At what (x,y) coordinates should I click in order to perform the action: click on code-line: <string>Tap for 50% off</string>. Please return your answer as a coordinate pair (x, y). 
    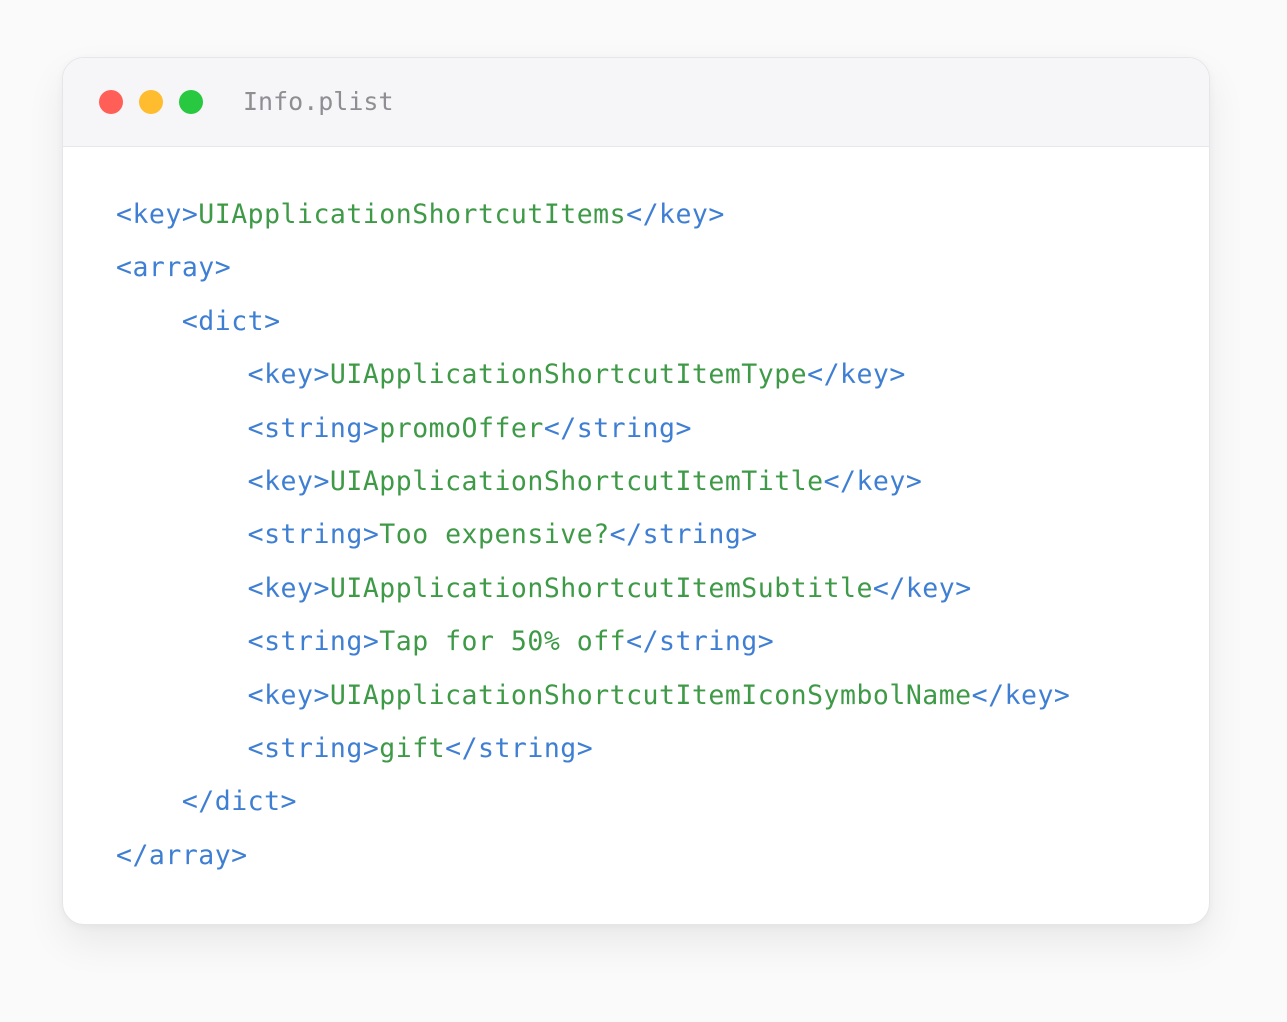
    Looking at the image, I should click on (593, 641).